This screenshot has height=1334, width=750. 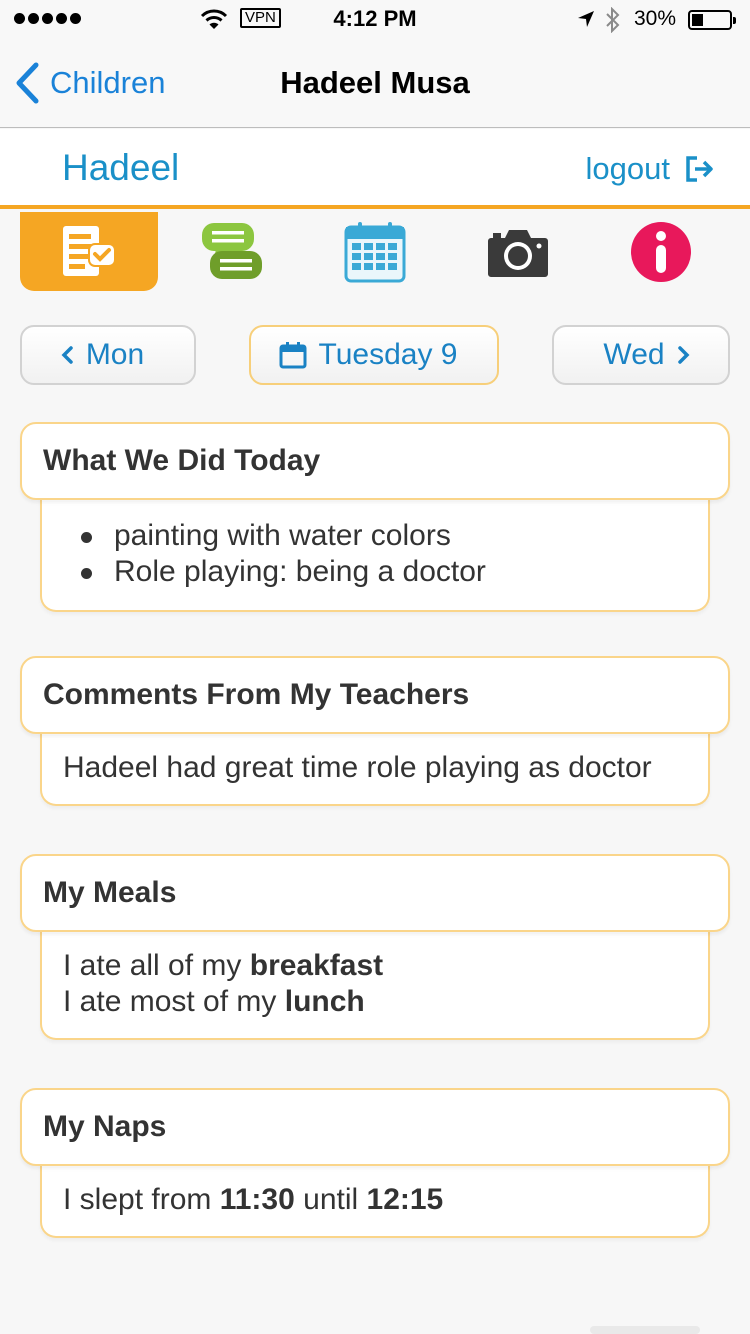 I want to click on logout-button: logout, so click(x=650, y=169).